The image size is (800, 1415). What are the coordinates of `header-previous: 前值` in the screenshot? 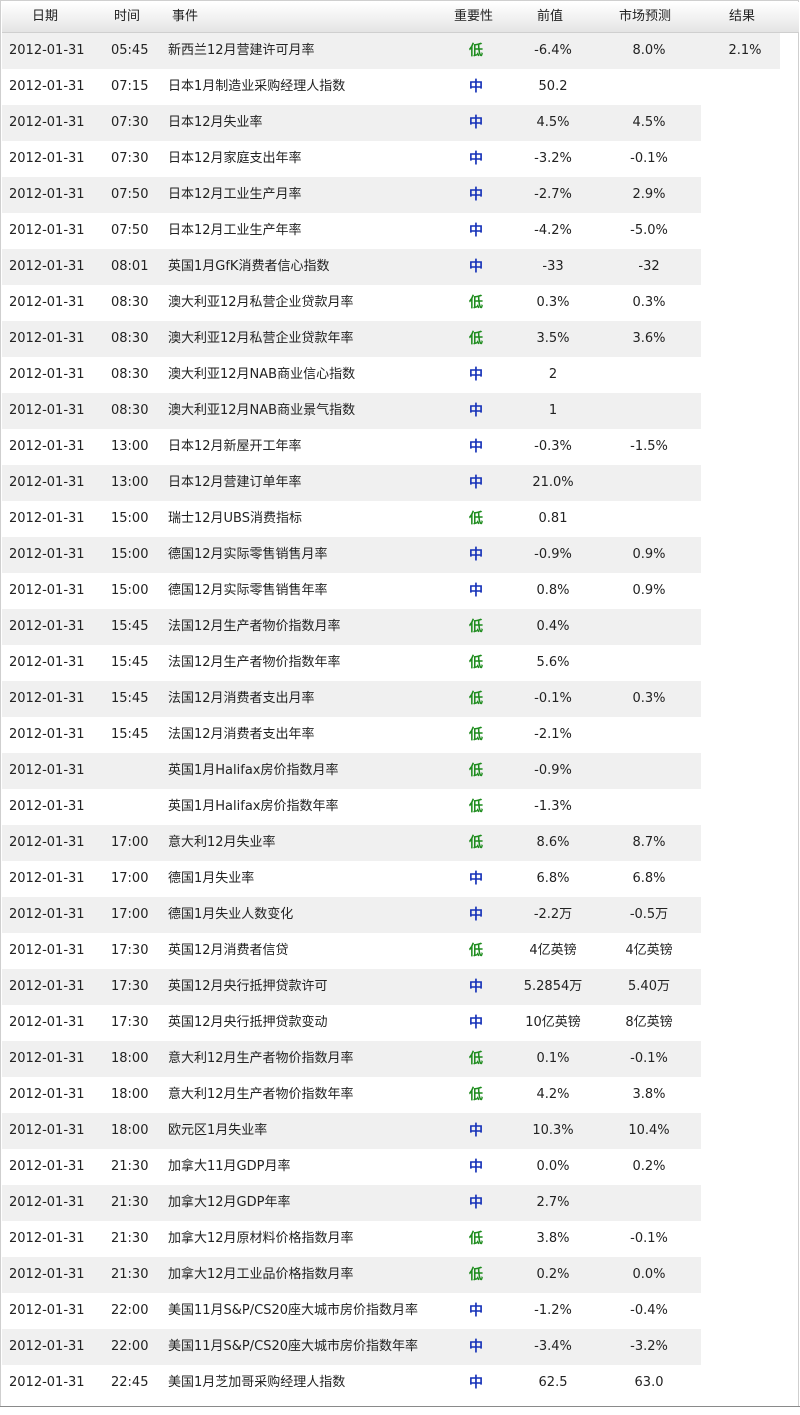 It's located at (550, 17).